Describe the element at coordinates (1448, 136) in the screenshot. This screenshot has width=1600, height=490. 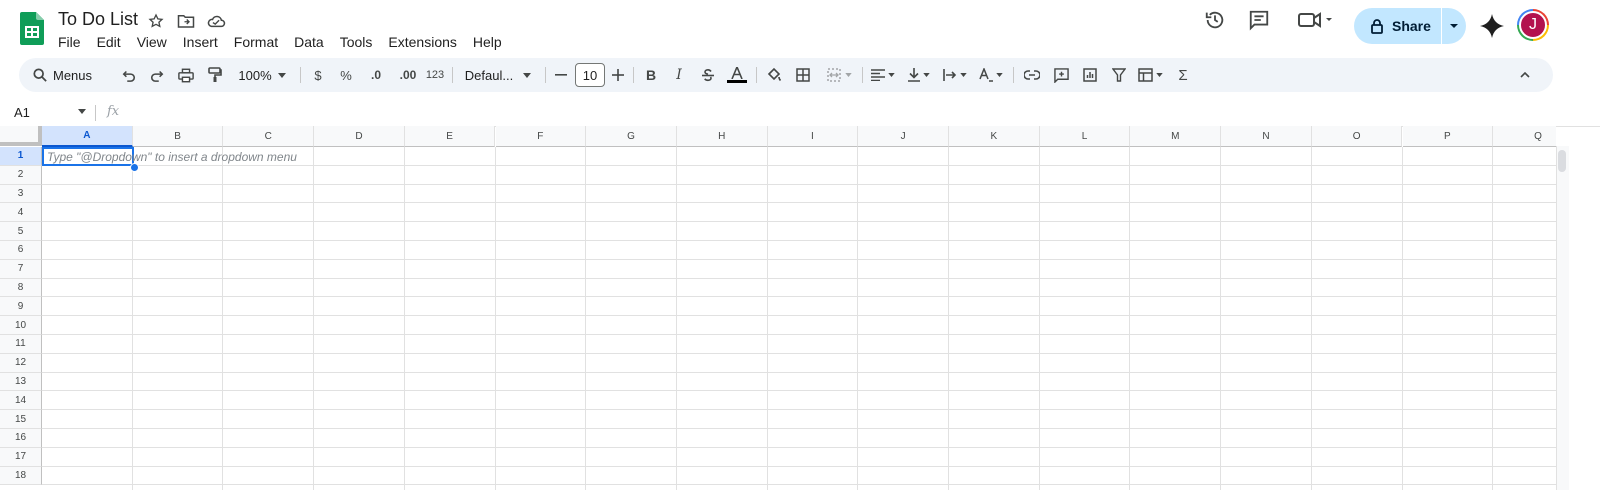
I see `column-header-p: P` at that location.